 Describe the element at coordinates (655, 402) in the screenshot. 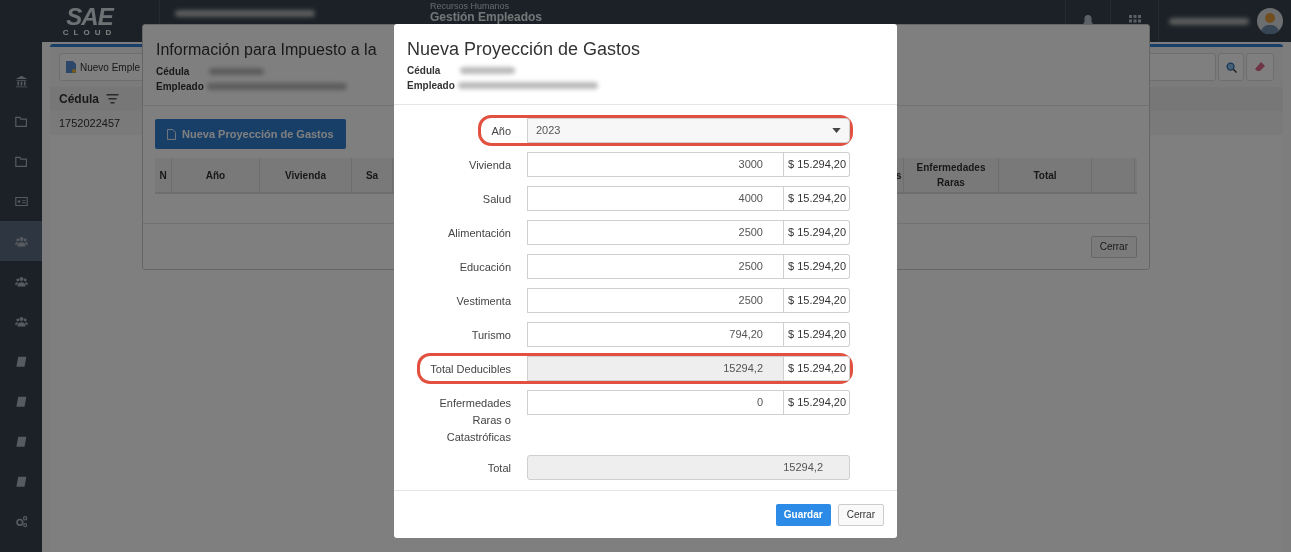

I see `input-field: 0` at that location.